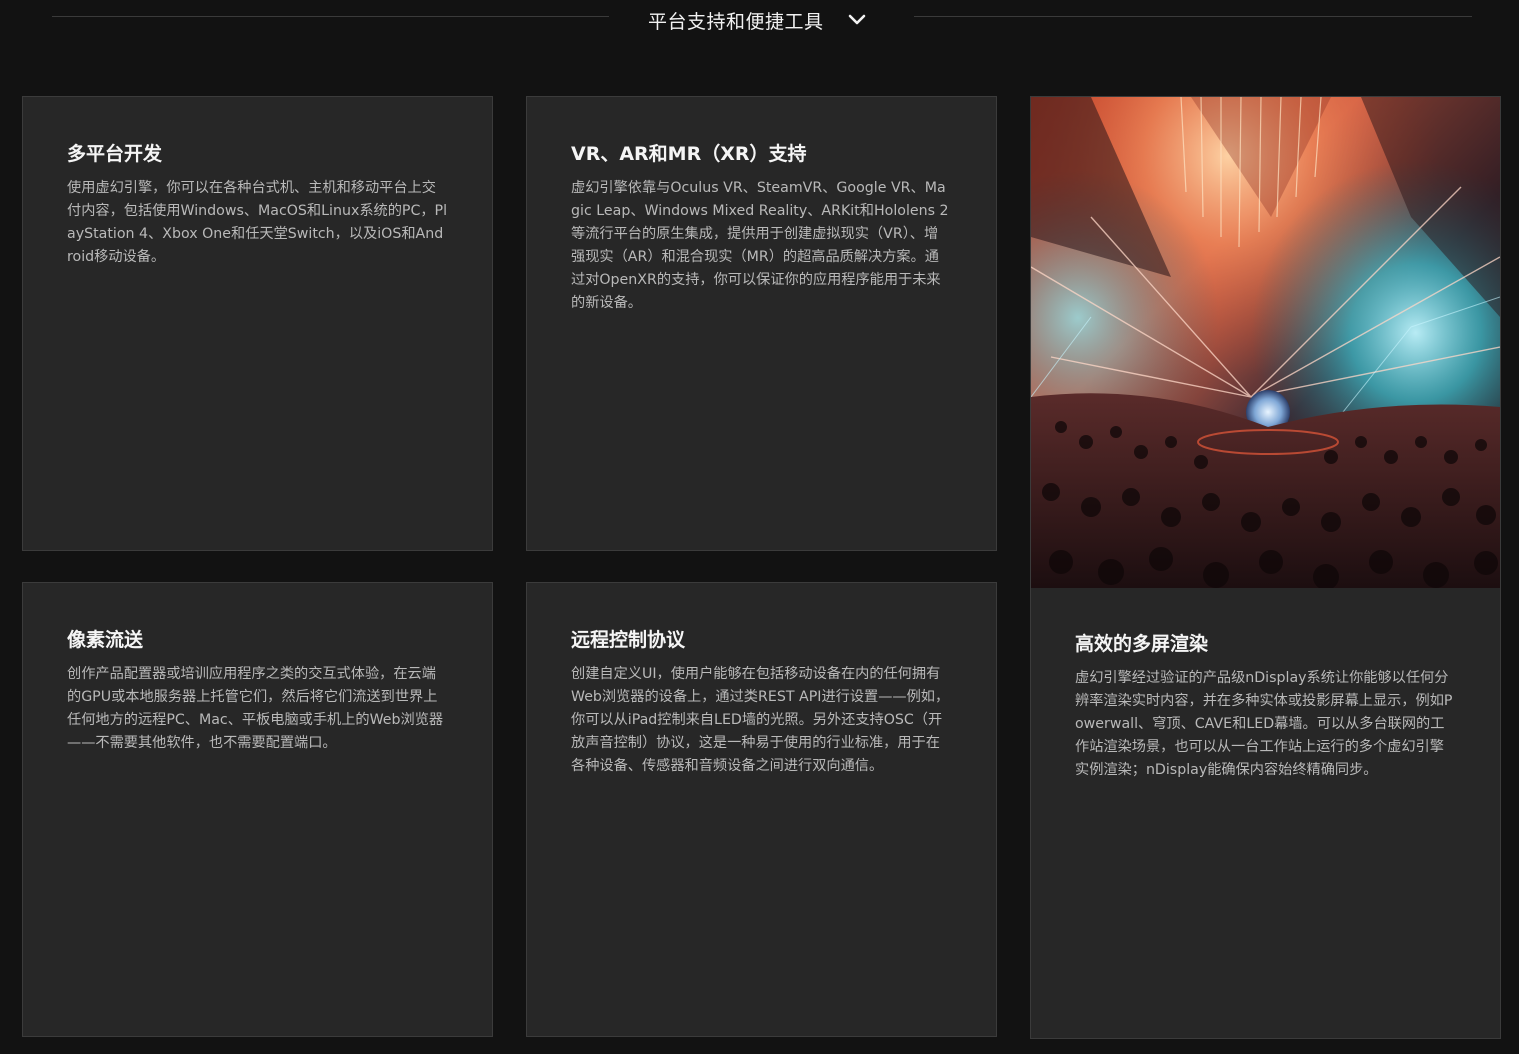 This screenshot has height=1054, width=1519. Describe the element at coordinates (689, 154) in the screenshot. I see `card-title: VR、AR和MR（XR）支持` at that location.